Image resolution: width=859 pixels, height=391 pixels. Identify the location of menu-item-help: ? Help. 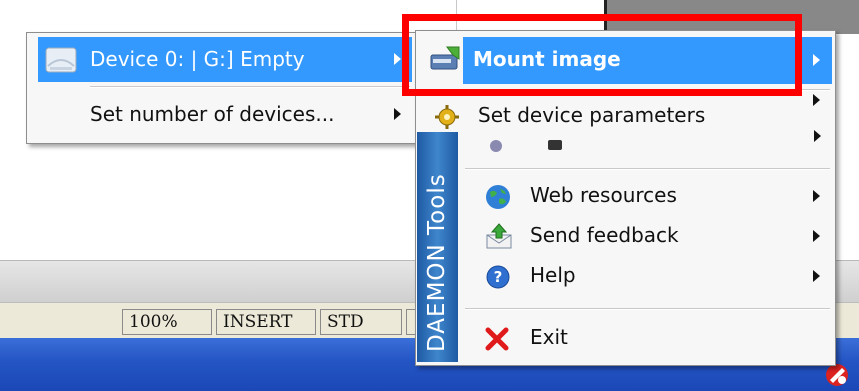
(646, 276).